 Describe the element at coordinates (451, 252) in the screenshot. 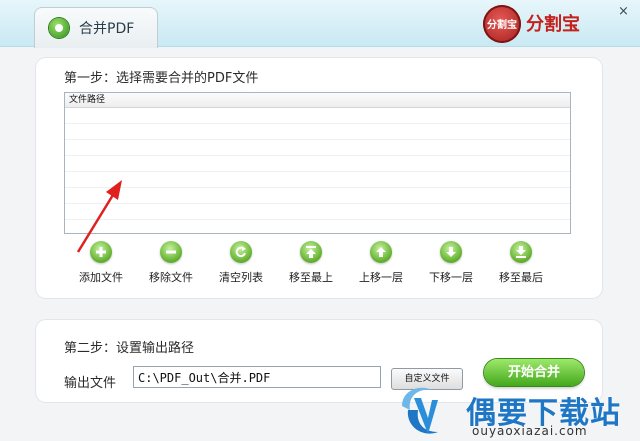

I see `arrow-down-icon` at that location.